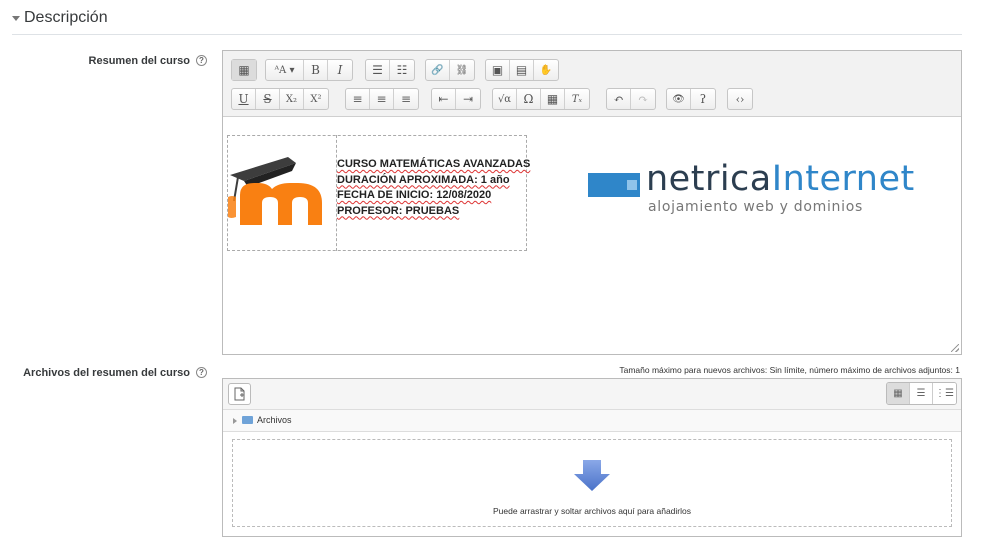 Image resolution: width=991 pixels, height=545 pixels. What do you see at coordinates (487, 21) in the screenshot?
I see `section-header-descripcion: Descripción` at bounding box center [487, 21].